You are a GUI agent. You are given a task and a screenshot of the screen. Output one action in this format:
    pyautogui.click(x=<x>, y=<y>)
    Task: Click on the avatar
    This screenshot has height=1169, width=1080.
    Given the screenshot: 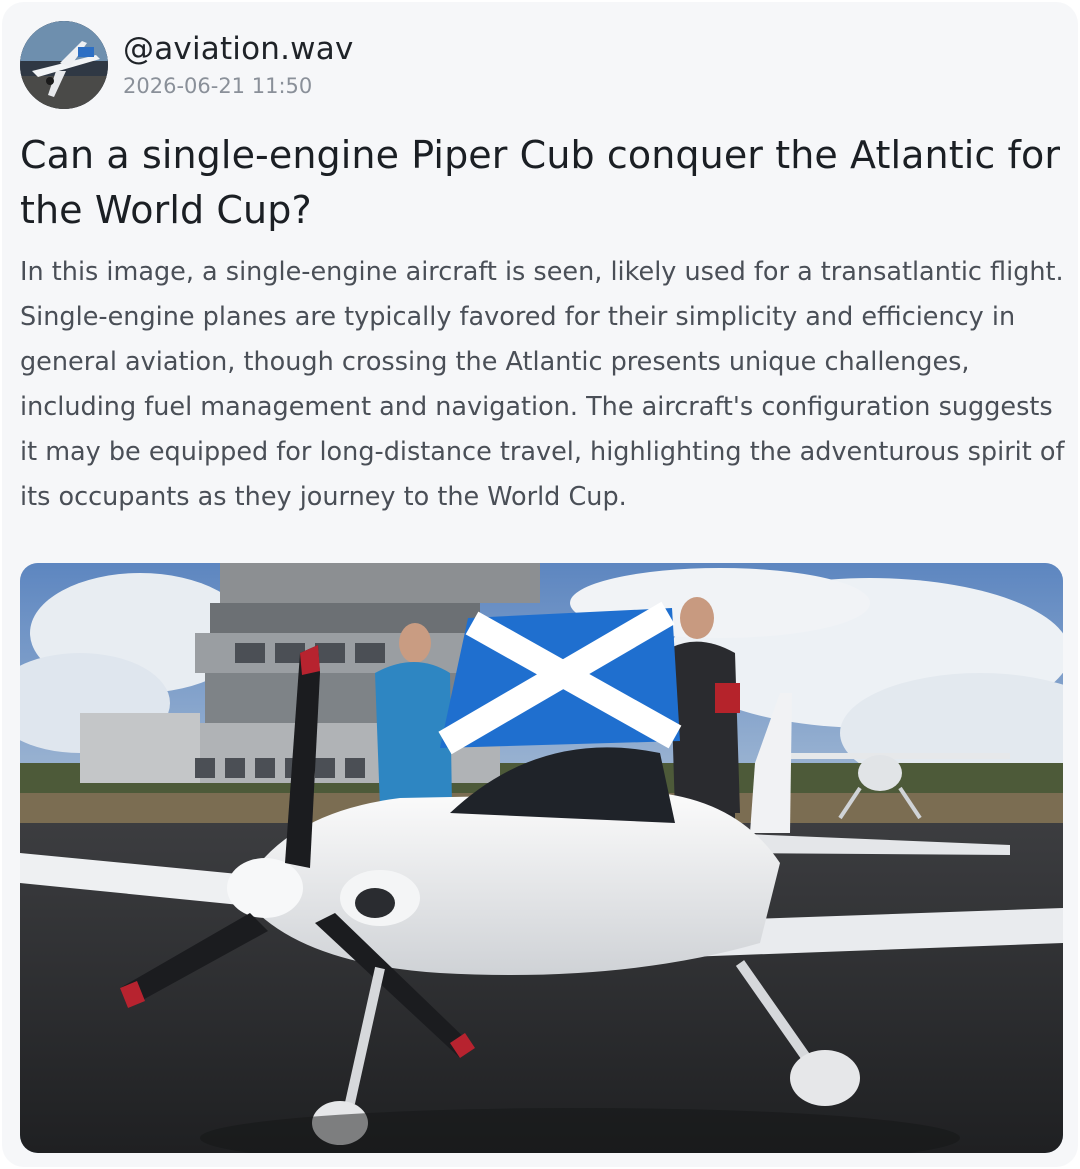 What is the action you would take?
    pyautogui.click(x=64, y=65)
    